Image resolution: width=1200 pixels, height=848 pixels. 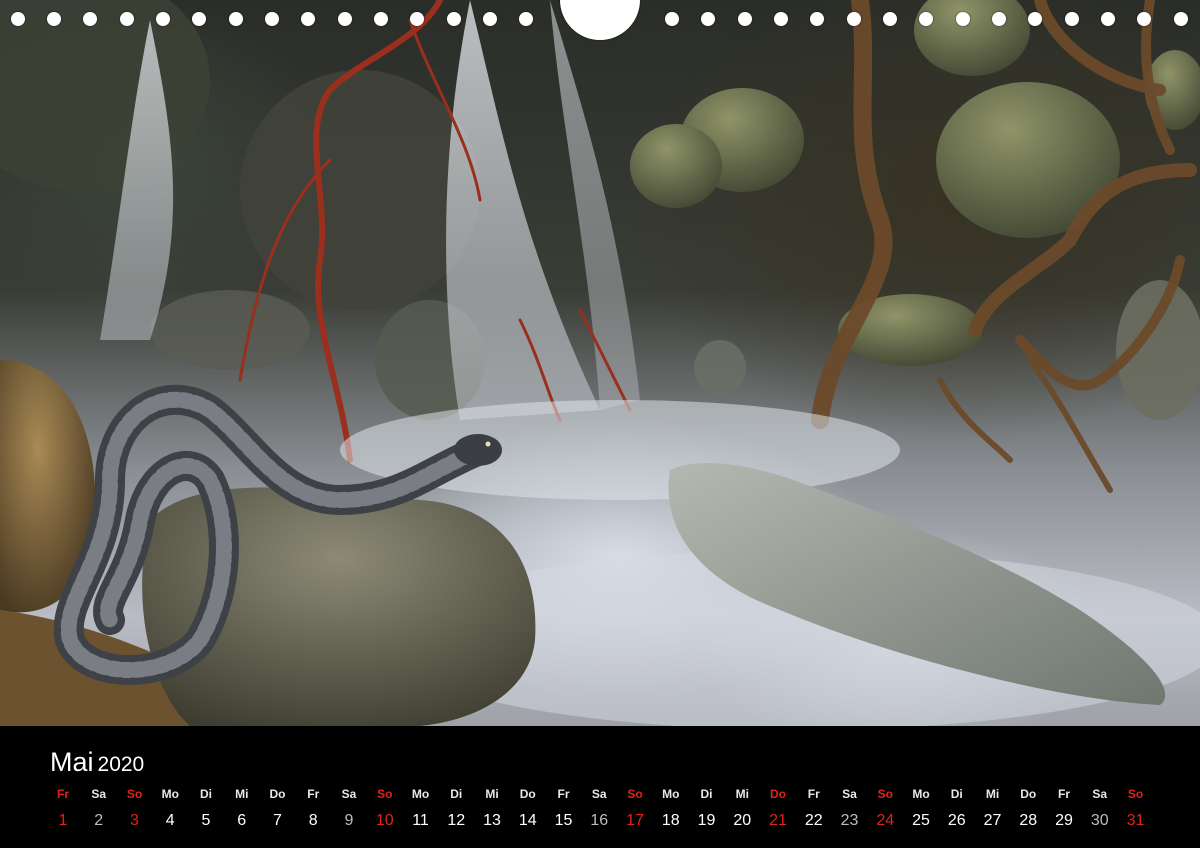 What do you see at coordinates (528, 809) in the screenshot?
I see `day-cell: Do 14` at bounding box center [528, 809].